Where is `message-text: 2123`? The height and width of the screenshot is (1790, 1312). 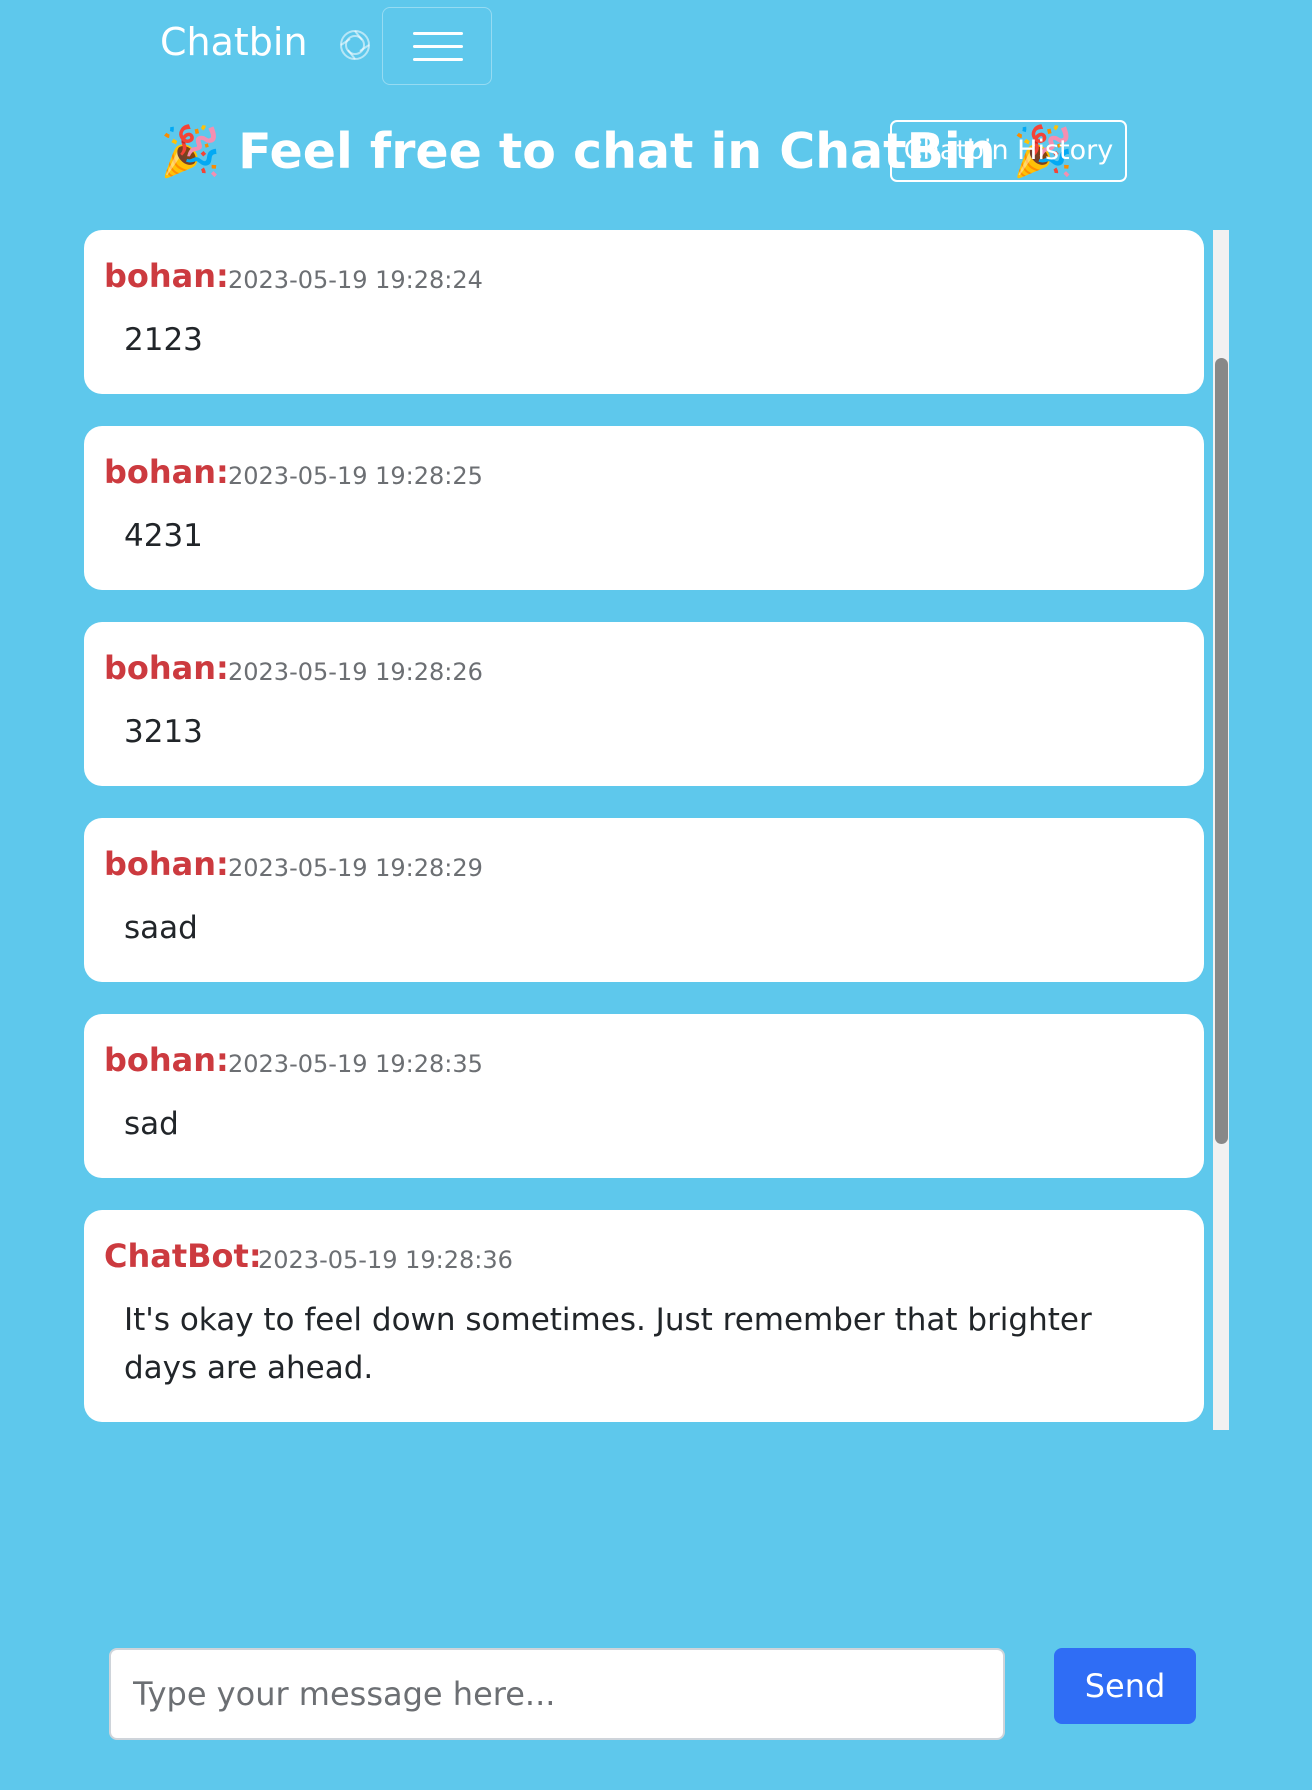
message-text: 2123 is located at coordinates (163, 340).